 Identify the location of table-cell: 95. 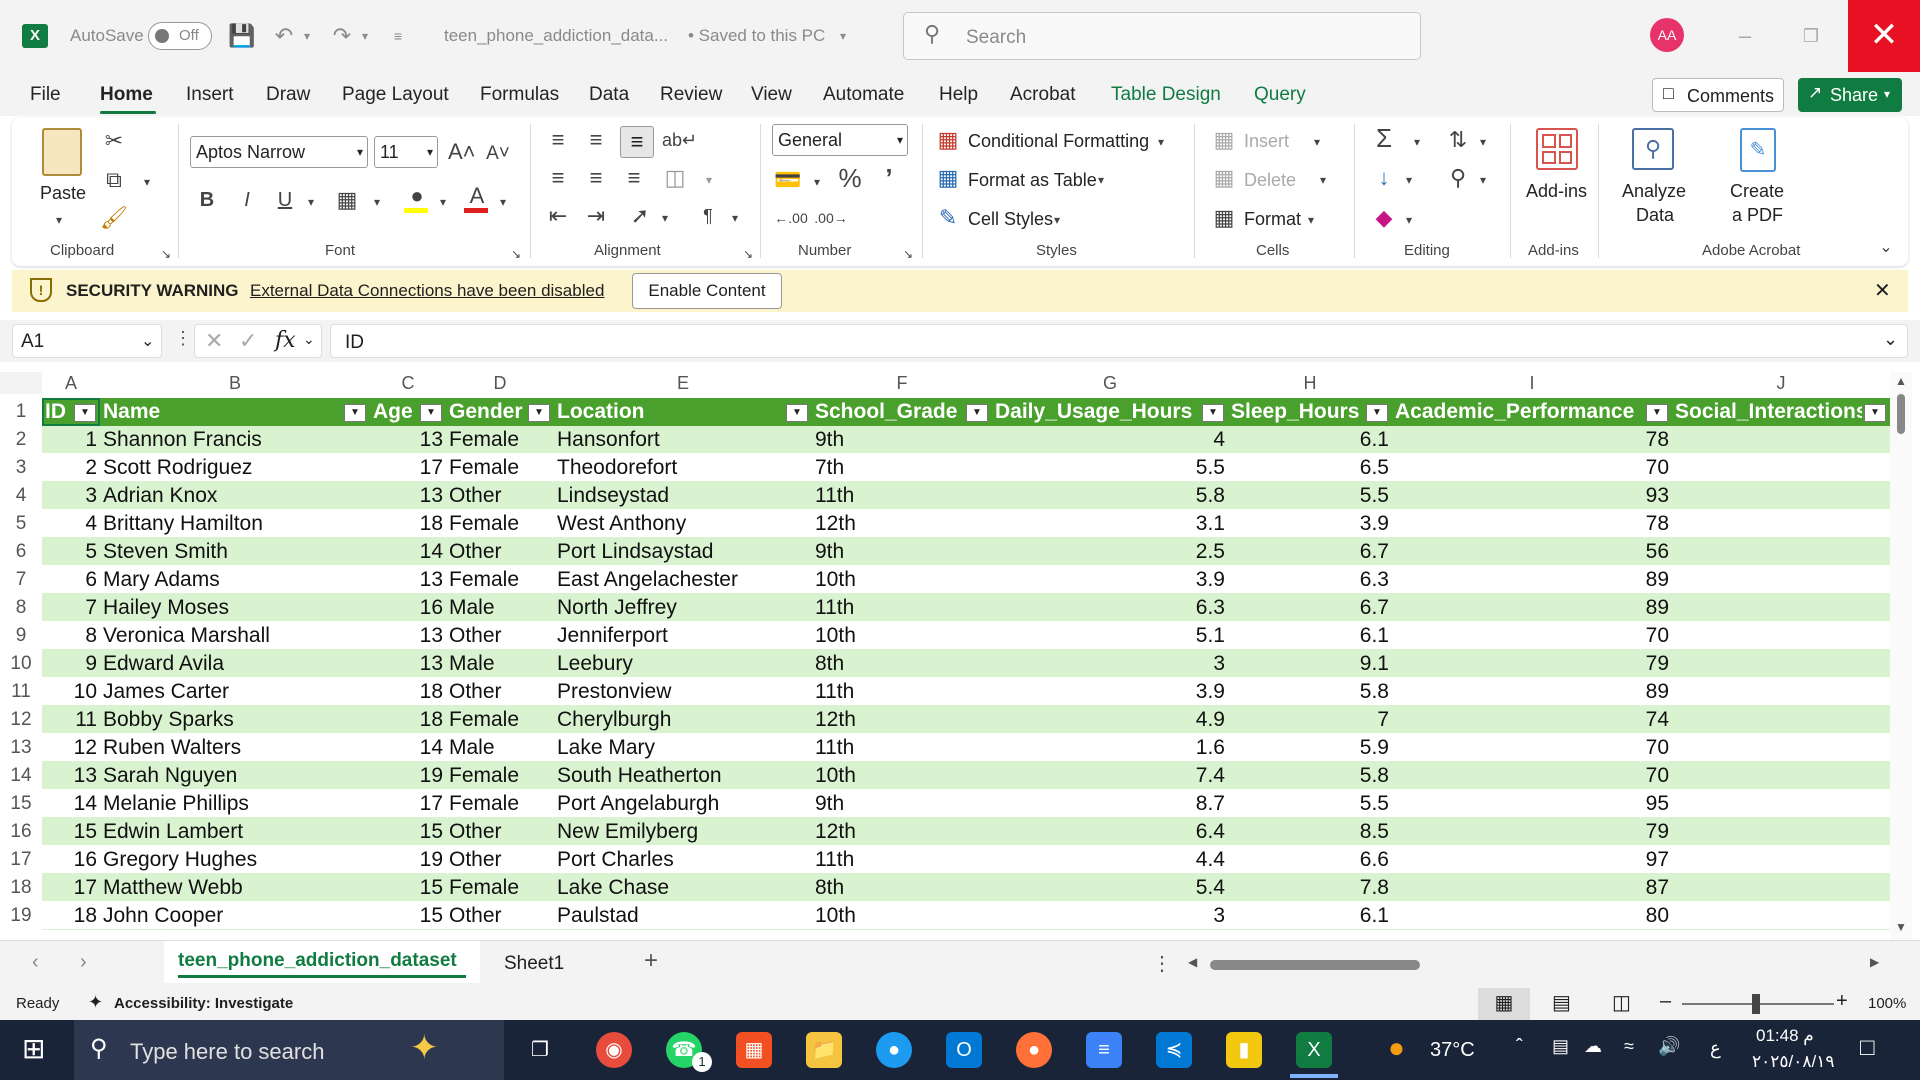
(1532, 804).